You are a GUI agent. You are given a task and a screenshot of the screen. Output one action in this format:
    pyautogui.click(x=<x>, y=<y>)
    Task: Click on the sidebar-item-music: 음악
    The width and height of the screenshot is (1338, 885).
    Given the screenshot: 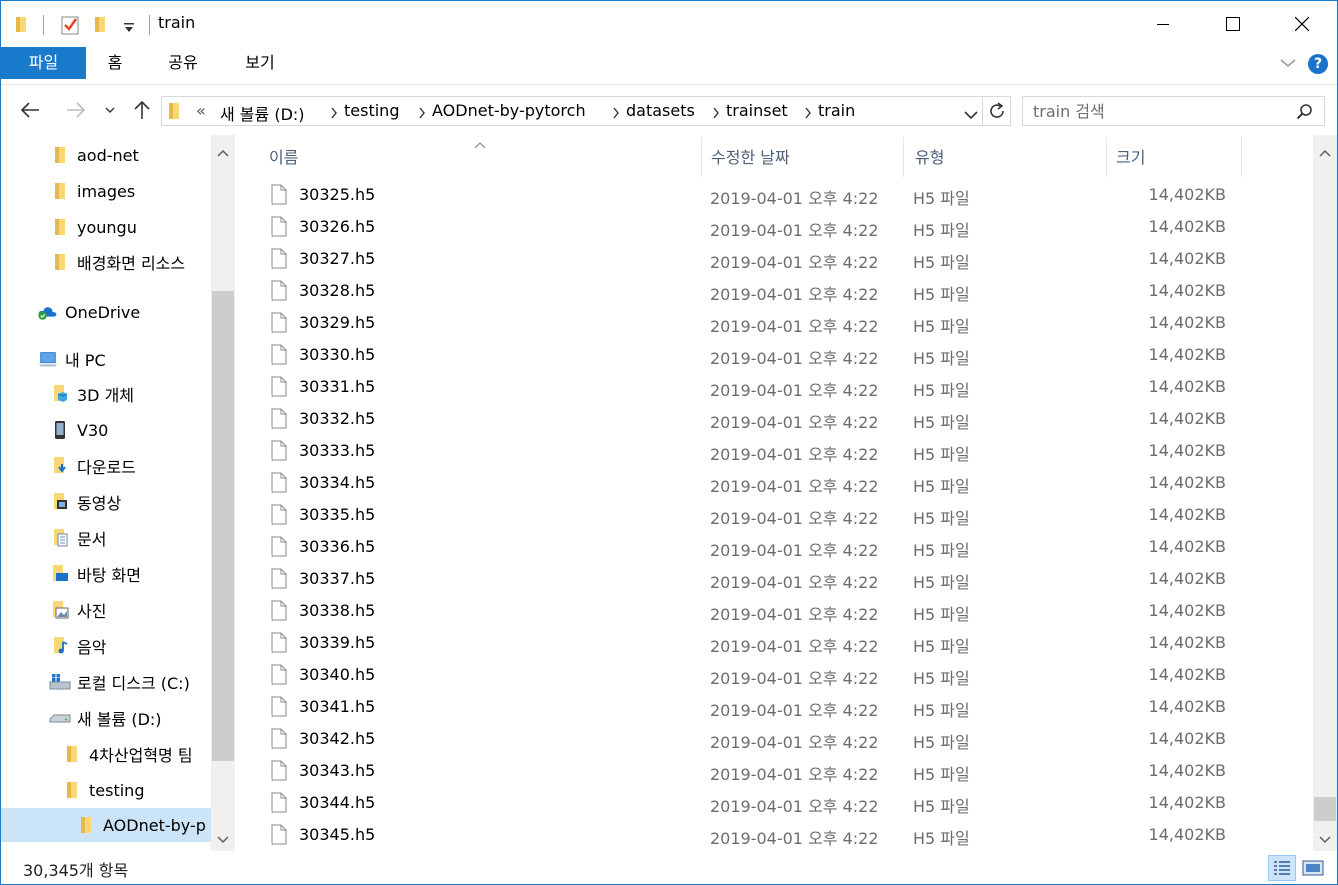 What is the action you would take?
    pyautogui.click(x=77, y=646)
    